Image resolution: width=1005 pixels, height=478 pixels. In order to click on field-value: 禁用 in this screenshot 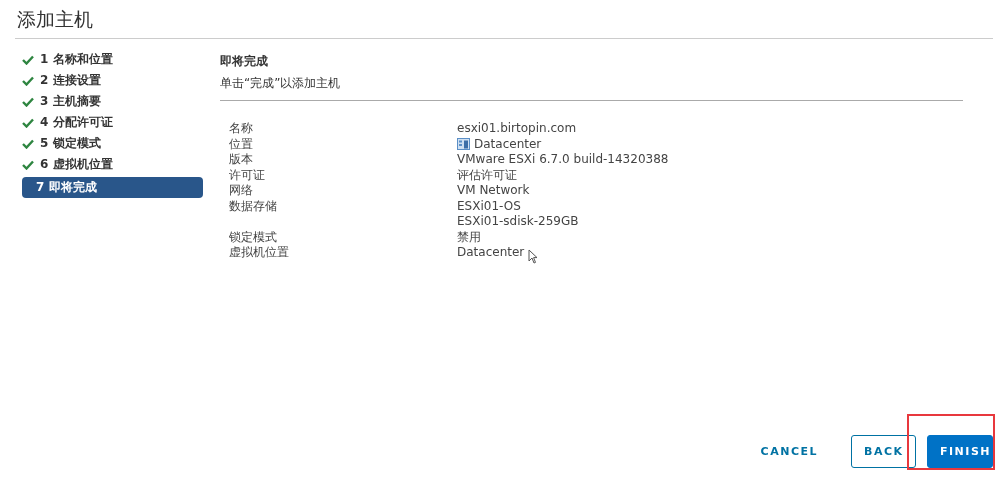, I will do `click(469, 237)`.